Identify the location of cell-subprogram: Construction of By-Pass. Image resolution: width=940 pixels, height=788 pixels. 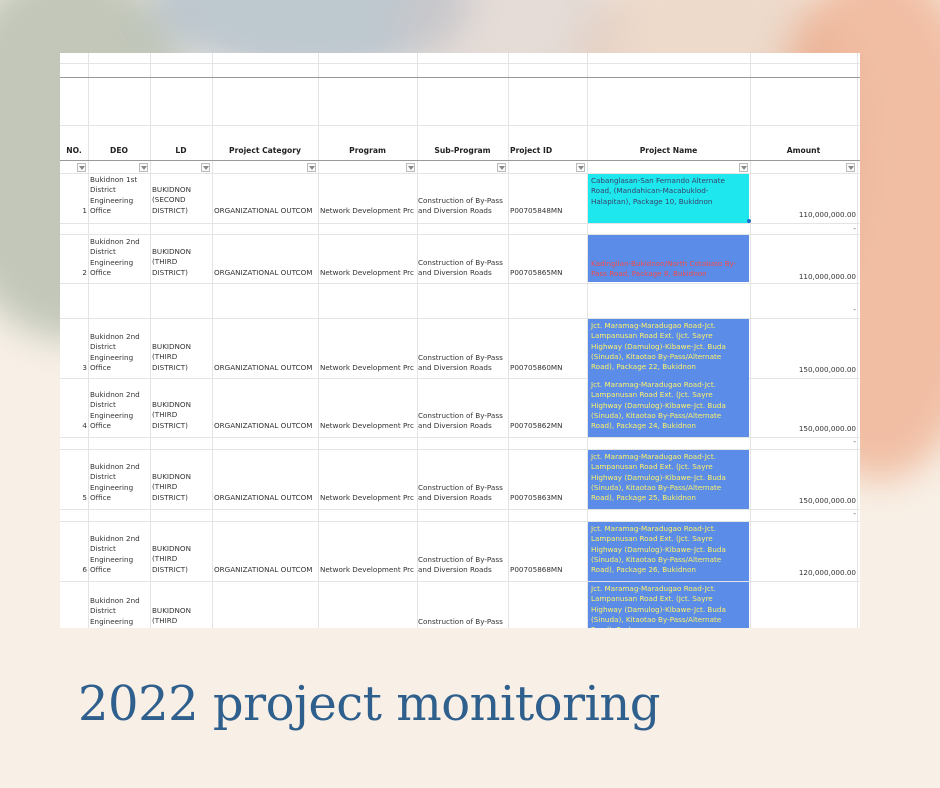
(460, 622).